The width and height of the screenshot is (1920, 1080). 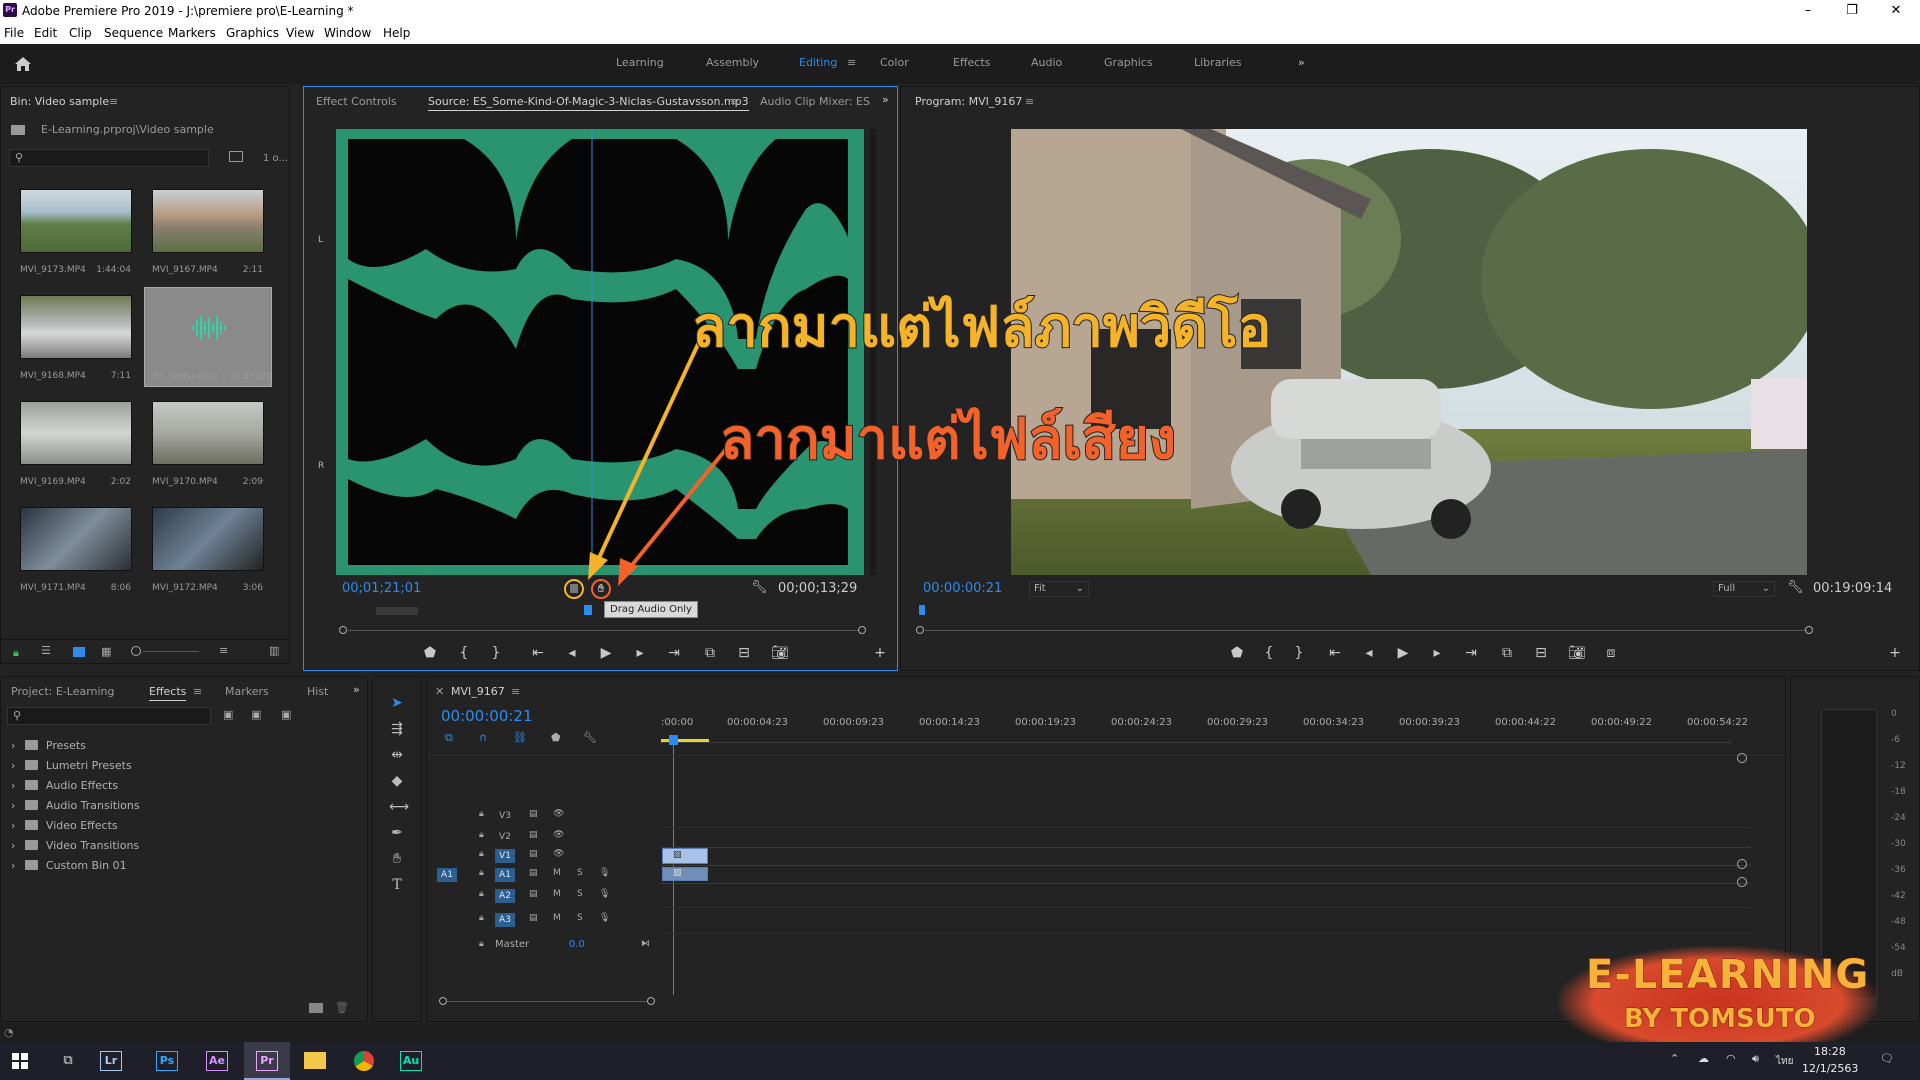 What do you see at coordinates (1703, 1058) in the screenshot?
I see `onedrive-icon: ☁︎` at bounding box center [1703, 1058].